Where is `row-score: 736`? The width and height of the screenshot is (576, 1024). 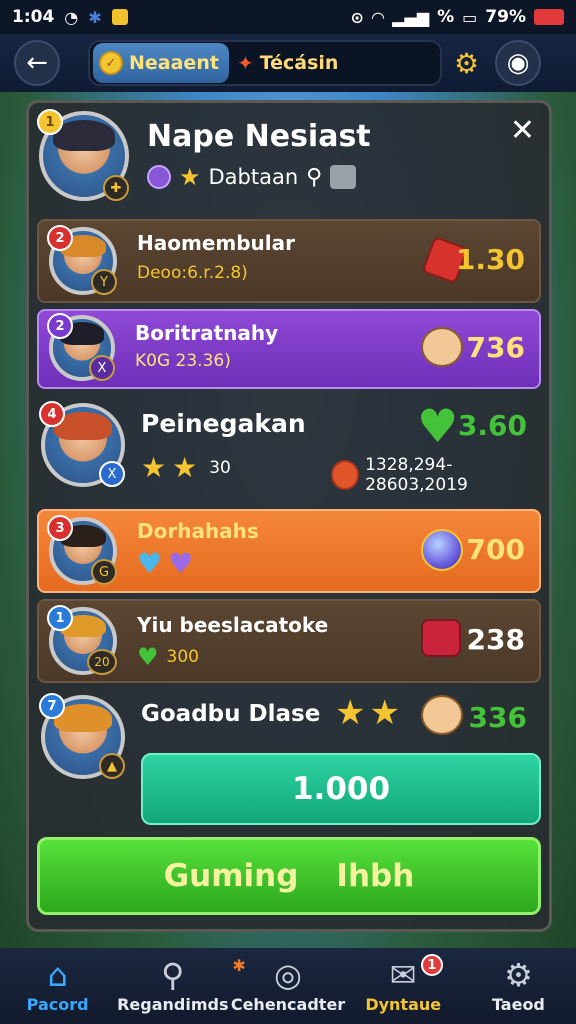 row-score: 736 is located at coordinates (495, 347).